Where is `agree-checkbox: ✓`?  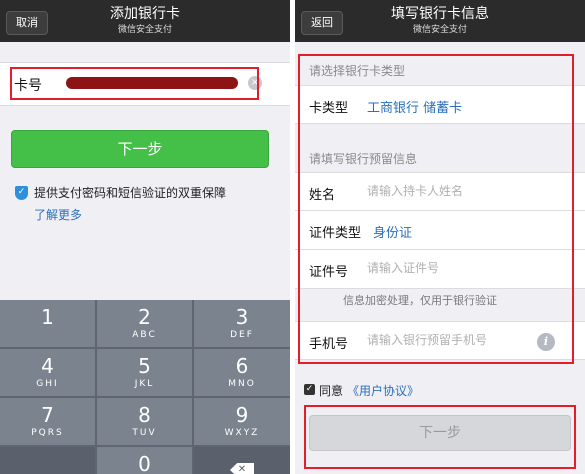 agree-checkbox: ✓ is located at coordinates (309, 389).